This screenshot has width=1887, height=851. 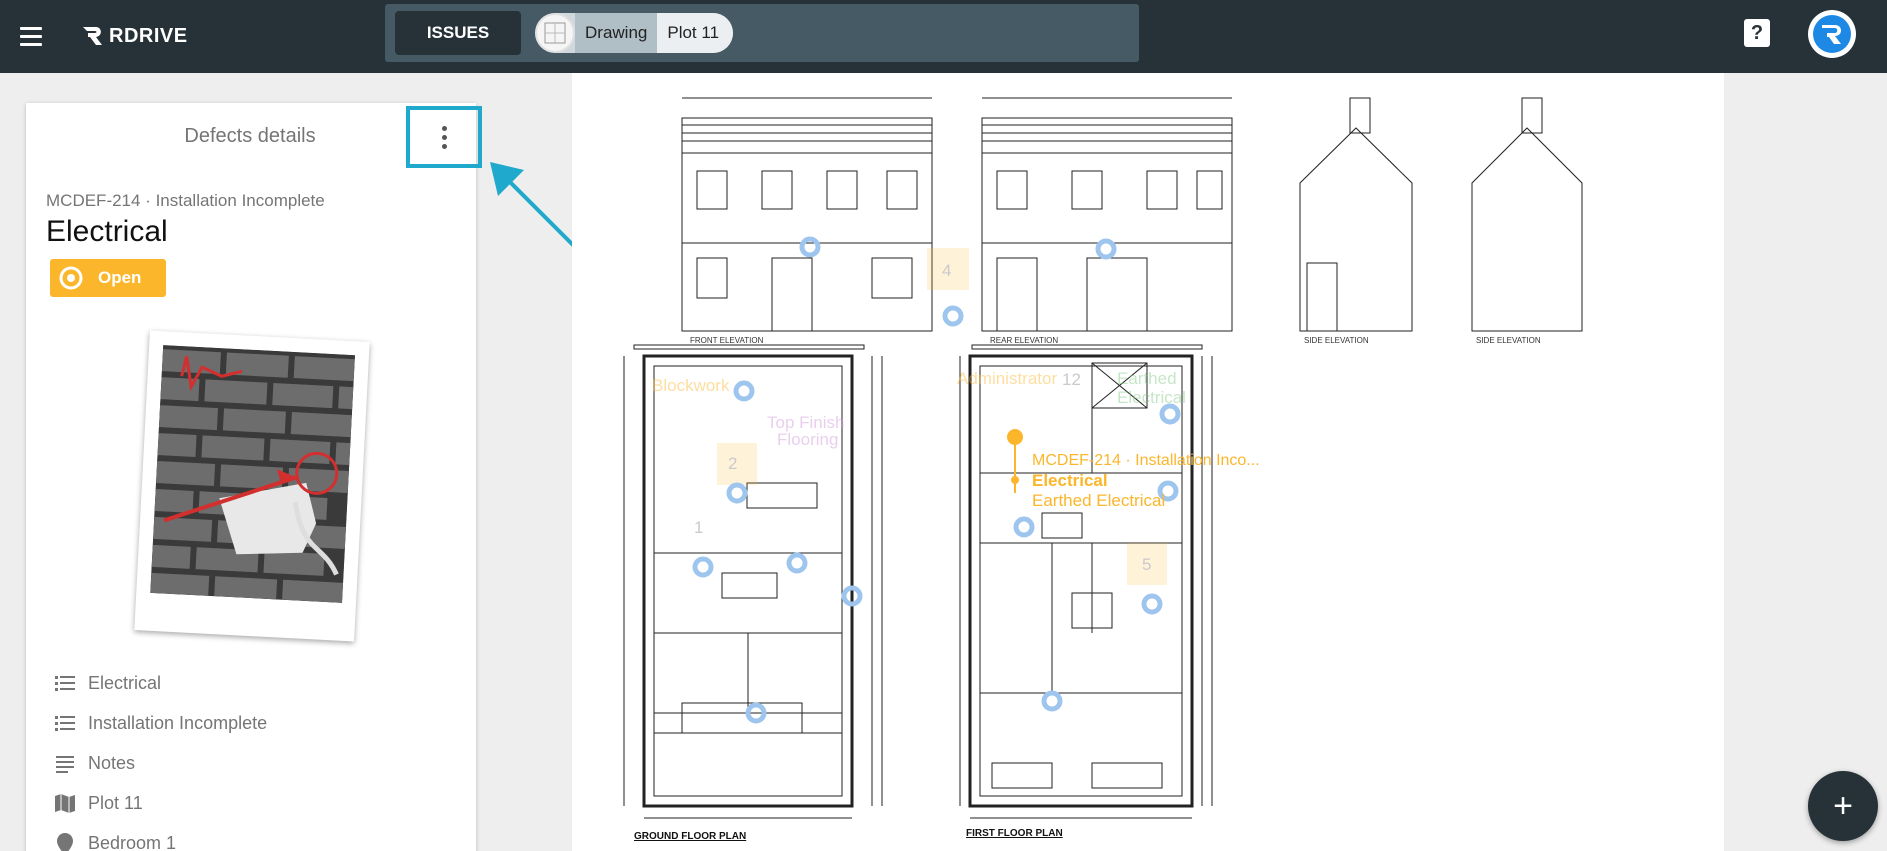 I want to click on map-icon, so click(x=65, y=803).